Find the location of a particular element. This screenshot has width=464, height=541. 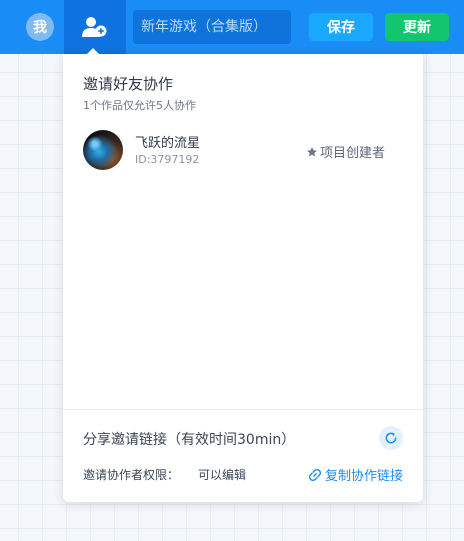

copy-link-label: 复制协作链接 is located at coordinates (363, 476).